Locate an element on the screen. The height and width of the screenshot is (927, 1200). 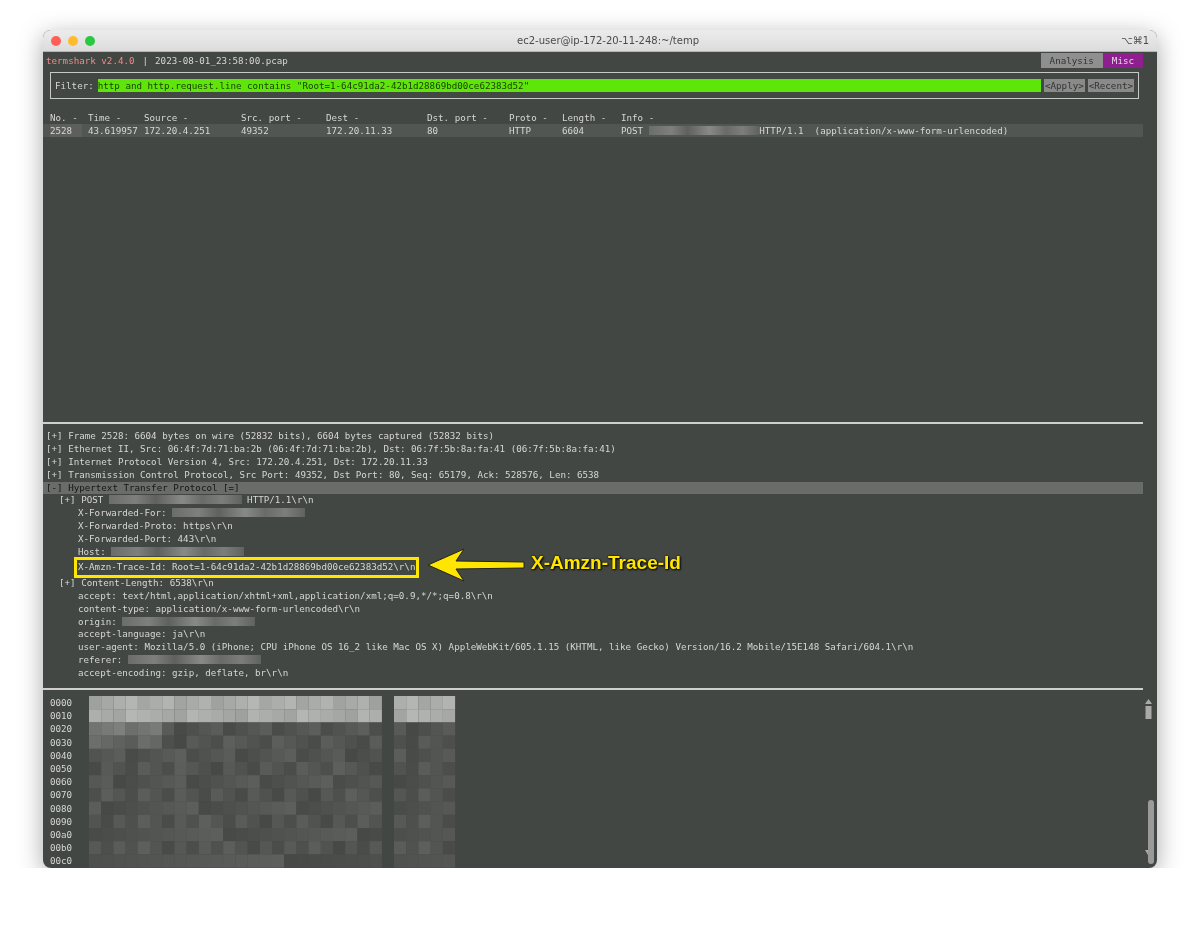
window-title: ec2-user@ip-172-20-11-248:~/temp is located at coordinates (608, 40).